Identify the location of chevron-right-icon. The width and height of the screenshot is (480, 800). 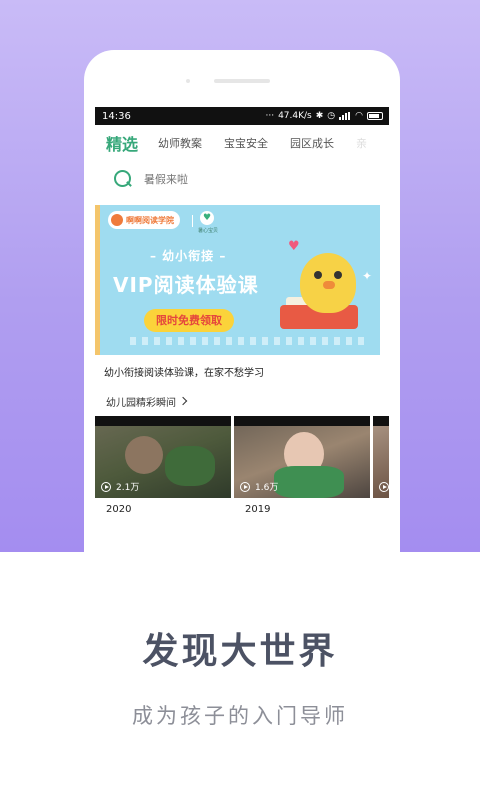
(183, 401).